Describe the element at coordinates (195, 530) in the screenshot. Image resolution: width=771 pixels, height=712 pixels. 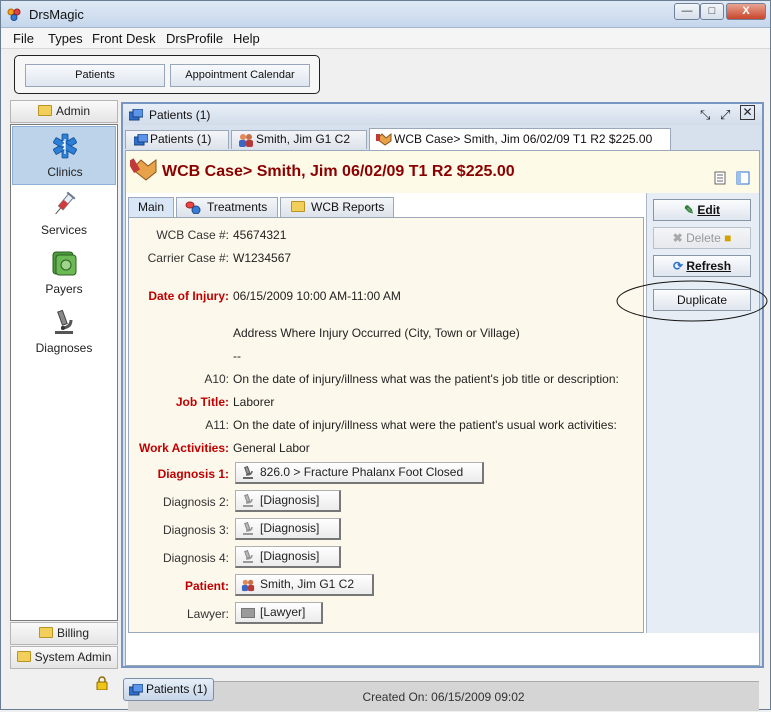
I see `diagnosis3-label: Diagnosis 3:` at that location.